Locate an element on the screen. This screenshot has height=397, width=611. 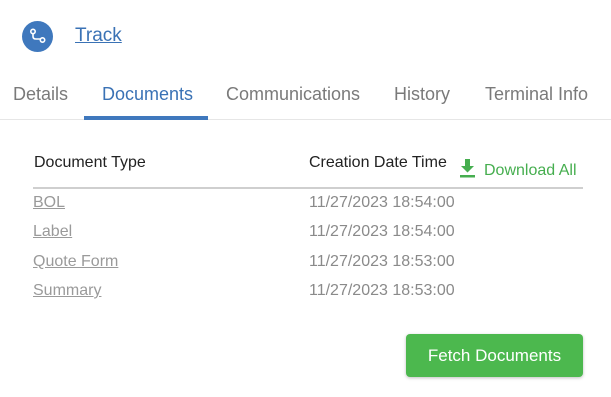
tab-history: History is located at coordinates (422, 97).